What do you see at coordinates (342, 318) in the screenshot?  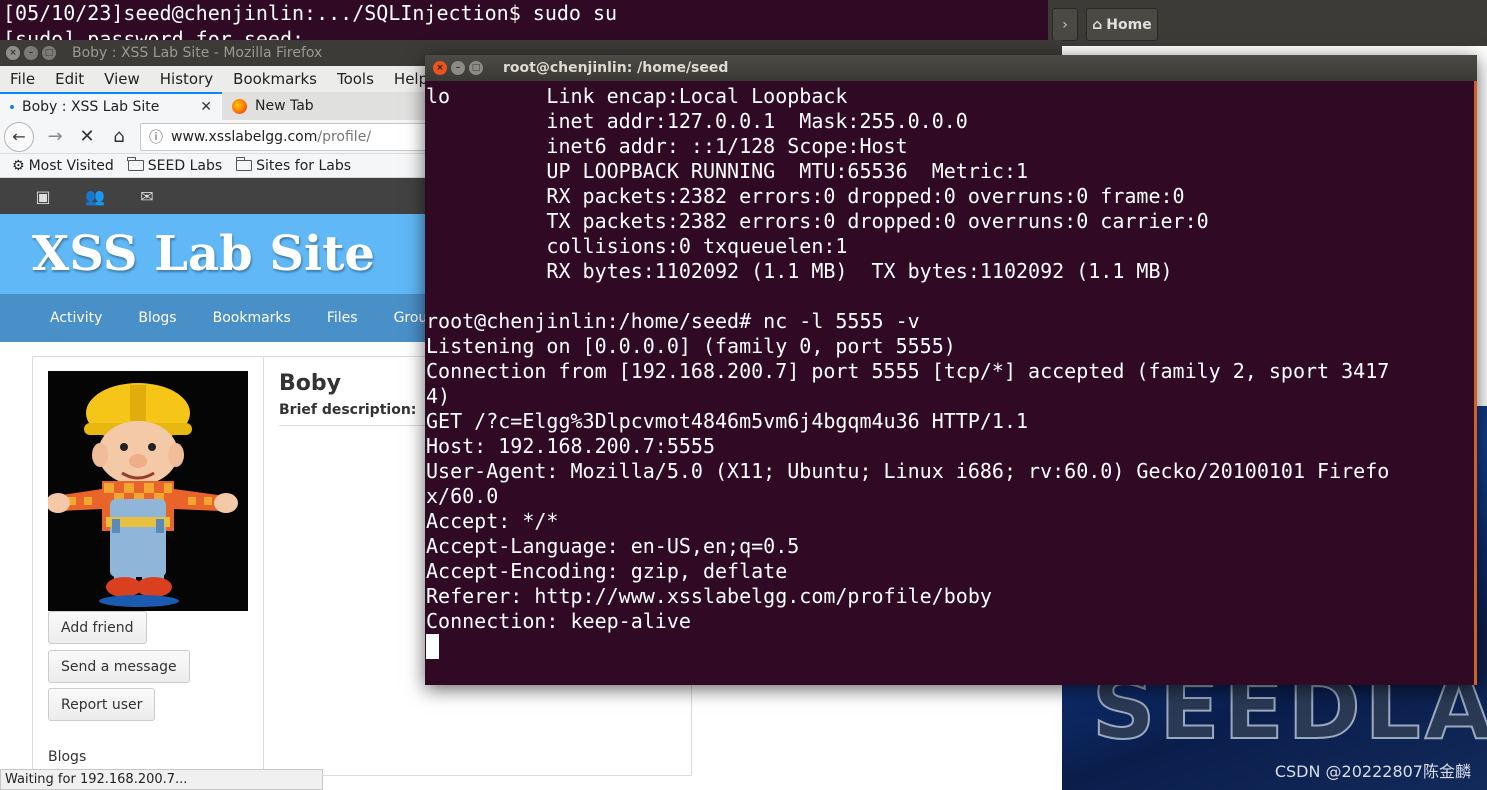 I see `menu-files: Files` at bounding box center [342, 318].